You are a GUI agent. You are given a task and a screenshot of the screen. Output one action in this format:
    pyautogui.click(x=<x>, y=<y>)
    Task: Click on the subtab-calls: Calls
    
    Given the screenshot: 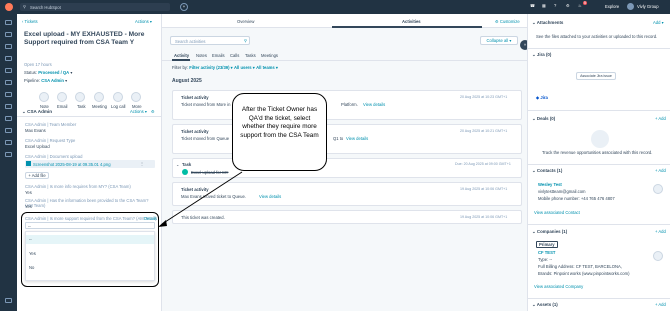 What is the action you would take?
    pyautogui.click(x=234, y=55)
    